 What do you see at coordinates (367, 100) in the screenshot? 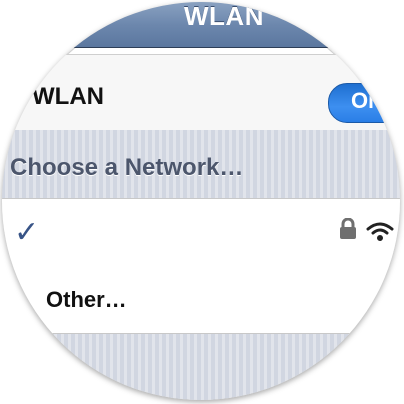
I see `toggle-state-label: ON` at bounding box center [367, 100].